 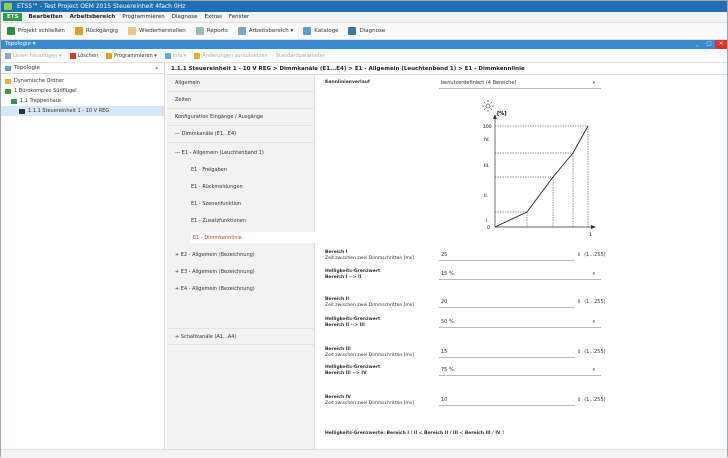 I want to click on tree-item: Dynamische Ordner, so click(x=82, y=81).